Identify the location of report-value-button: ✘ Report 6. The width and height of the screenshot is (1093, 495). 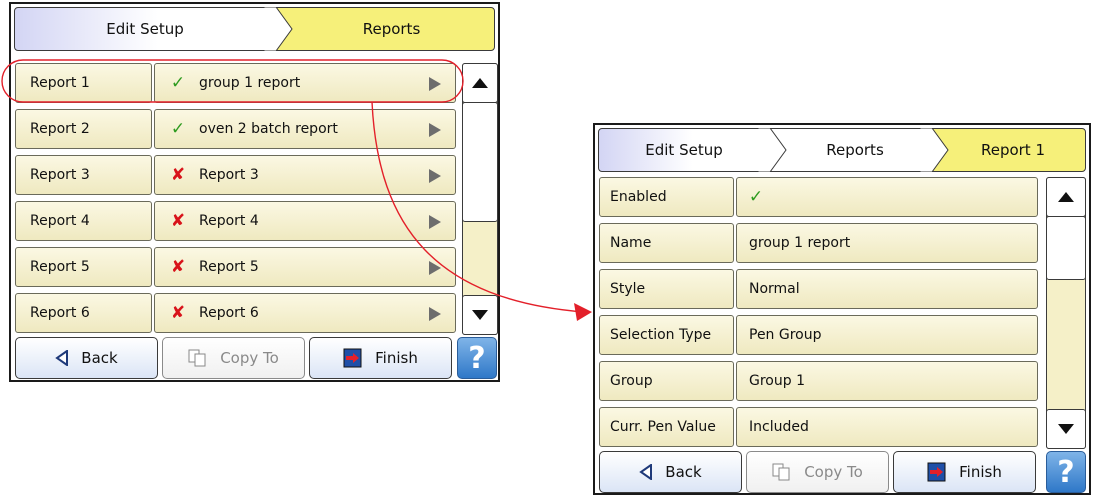
(305, 313).